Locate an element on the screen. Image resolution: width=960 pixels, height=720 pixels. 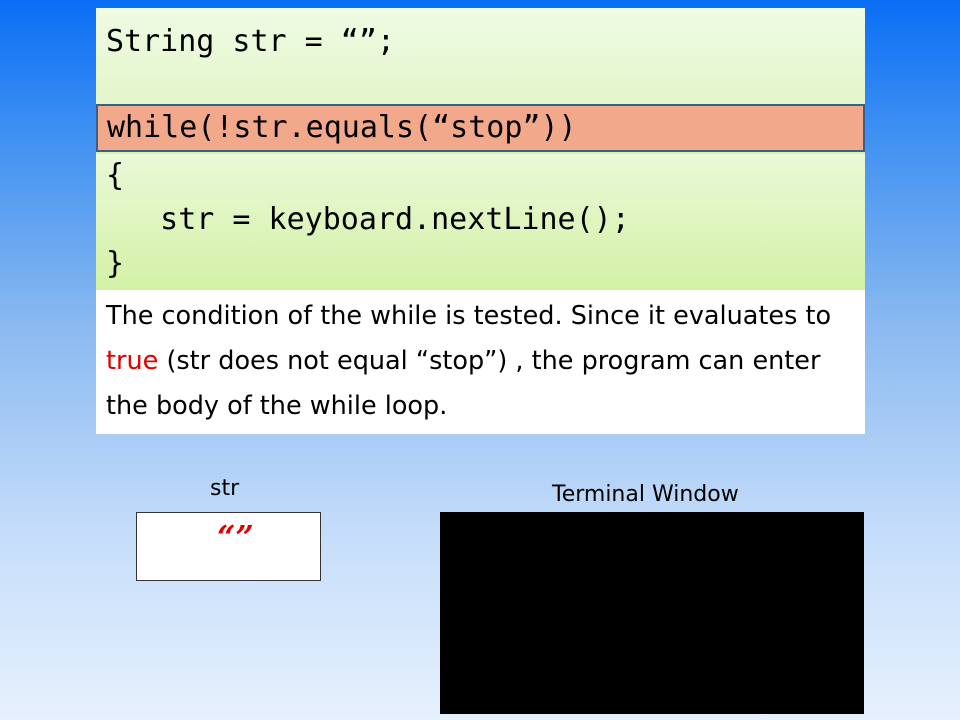
highlighted-condition-line: while(!str.equals(“stop”)) is located at coordinates (480, 128).